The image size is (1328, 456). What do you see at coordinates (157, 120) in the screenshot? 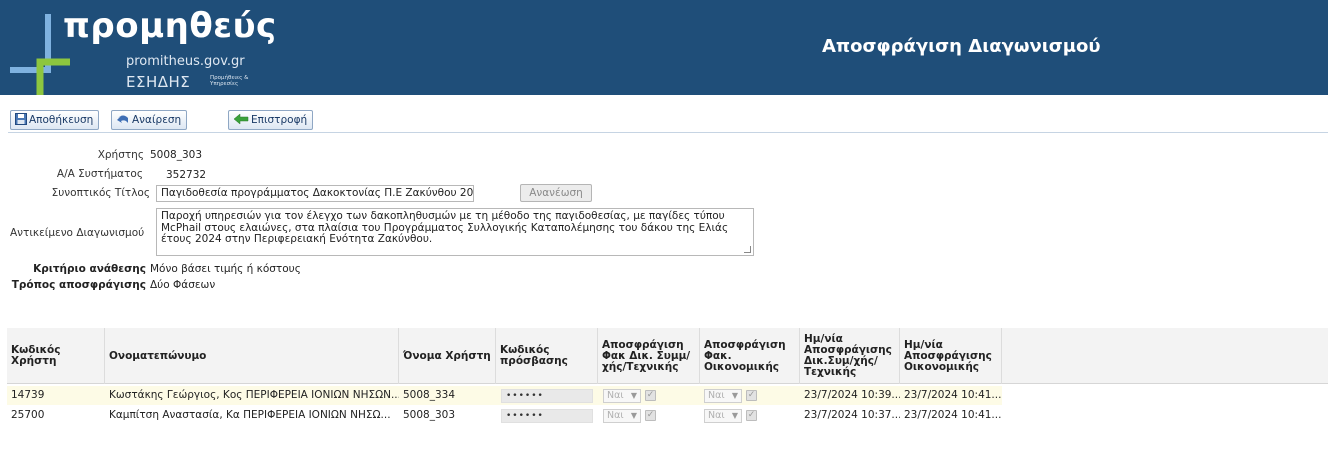
I see `undo-label: Αναίρεση` at bounding box center [157, 120].